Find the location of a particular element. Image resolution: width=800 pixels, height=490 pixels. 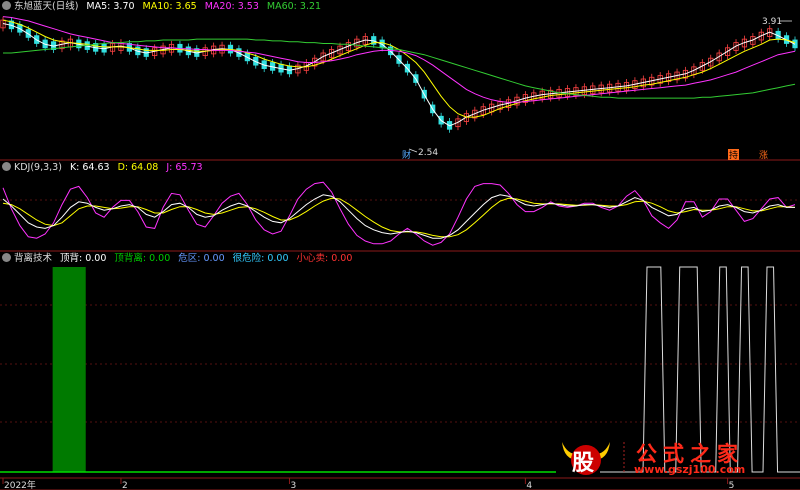

event-tag-right2: 涨 is located at coordinates (763, 155).